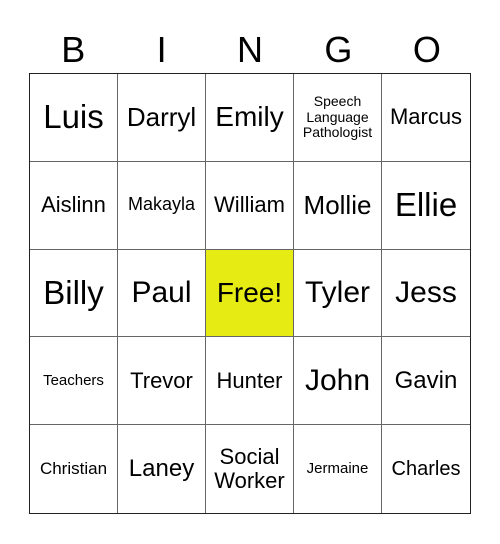 The height and width of the screenshot is (544, 500). I want to click on header-letter-o: O, so click(426, 49).